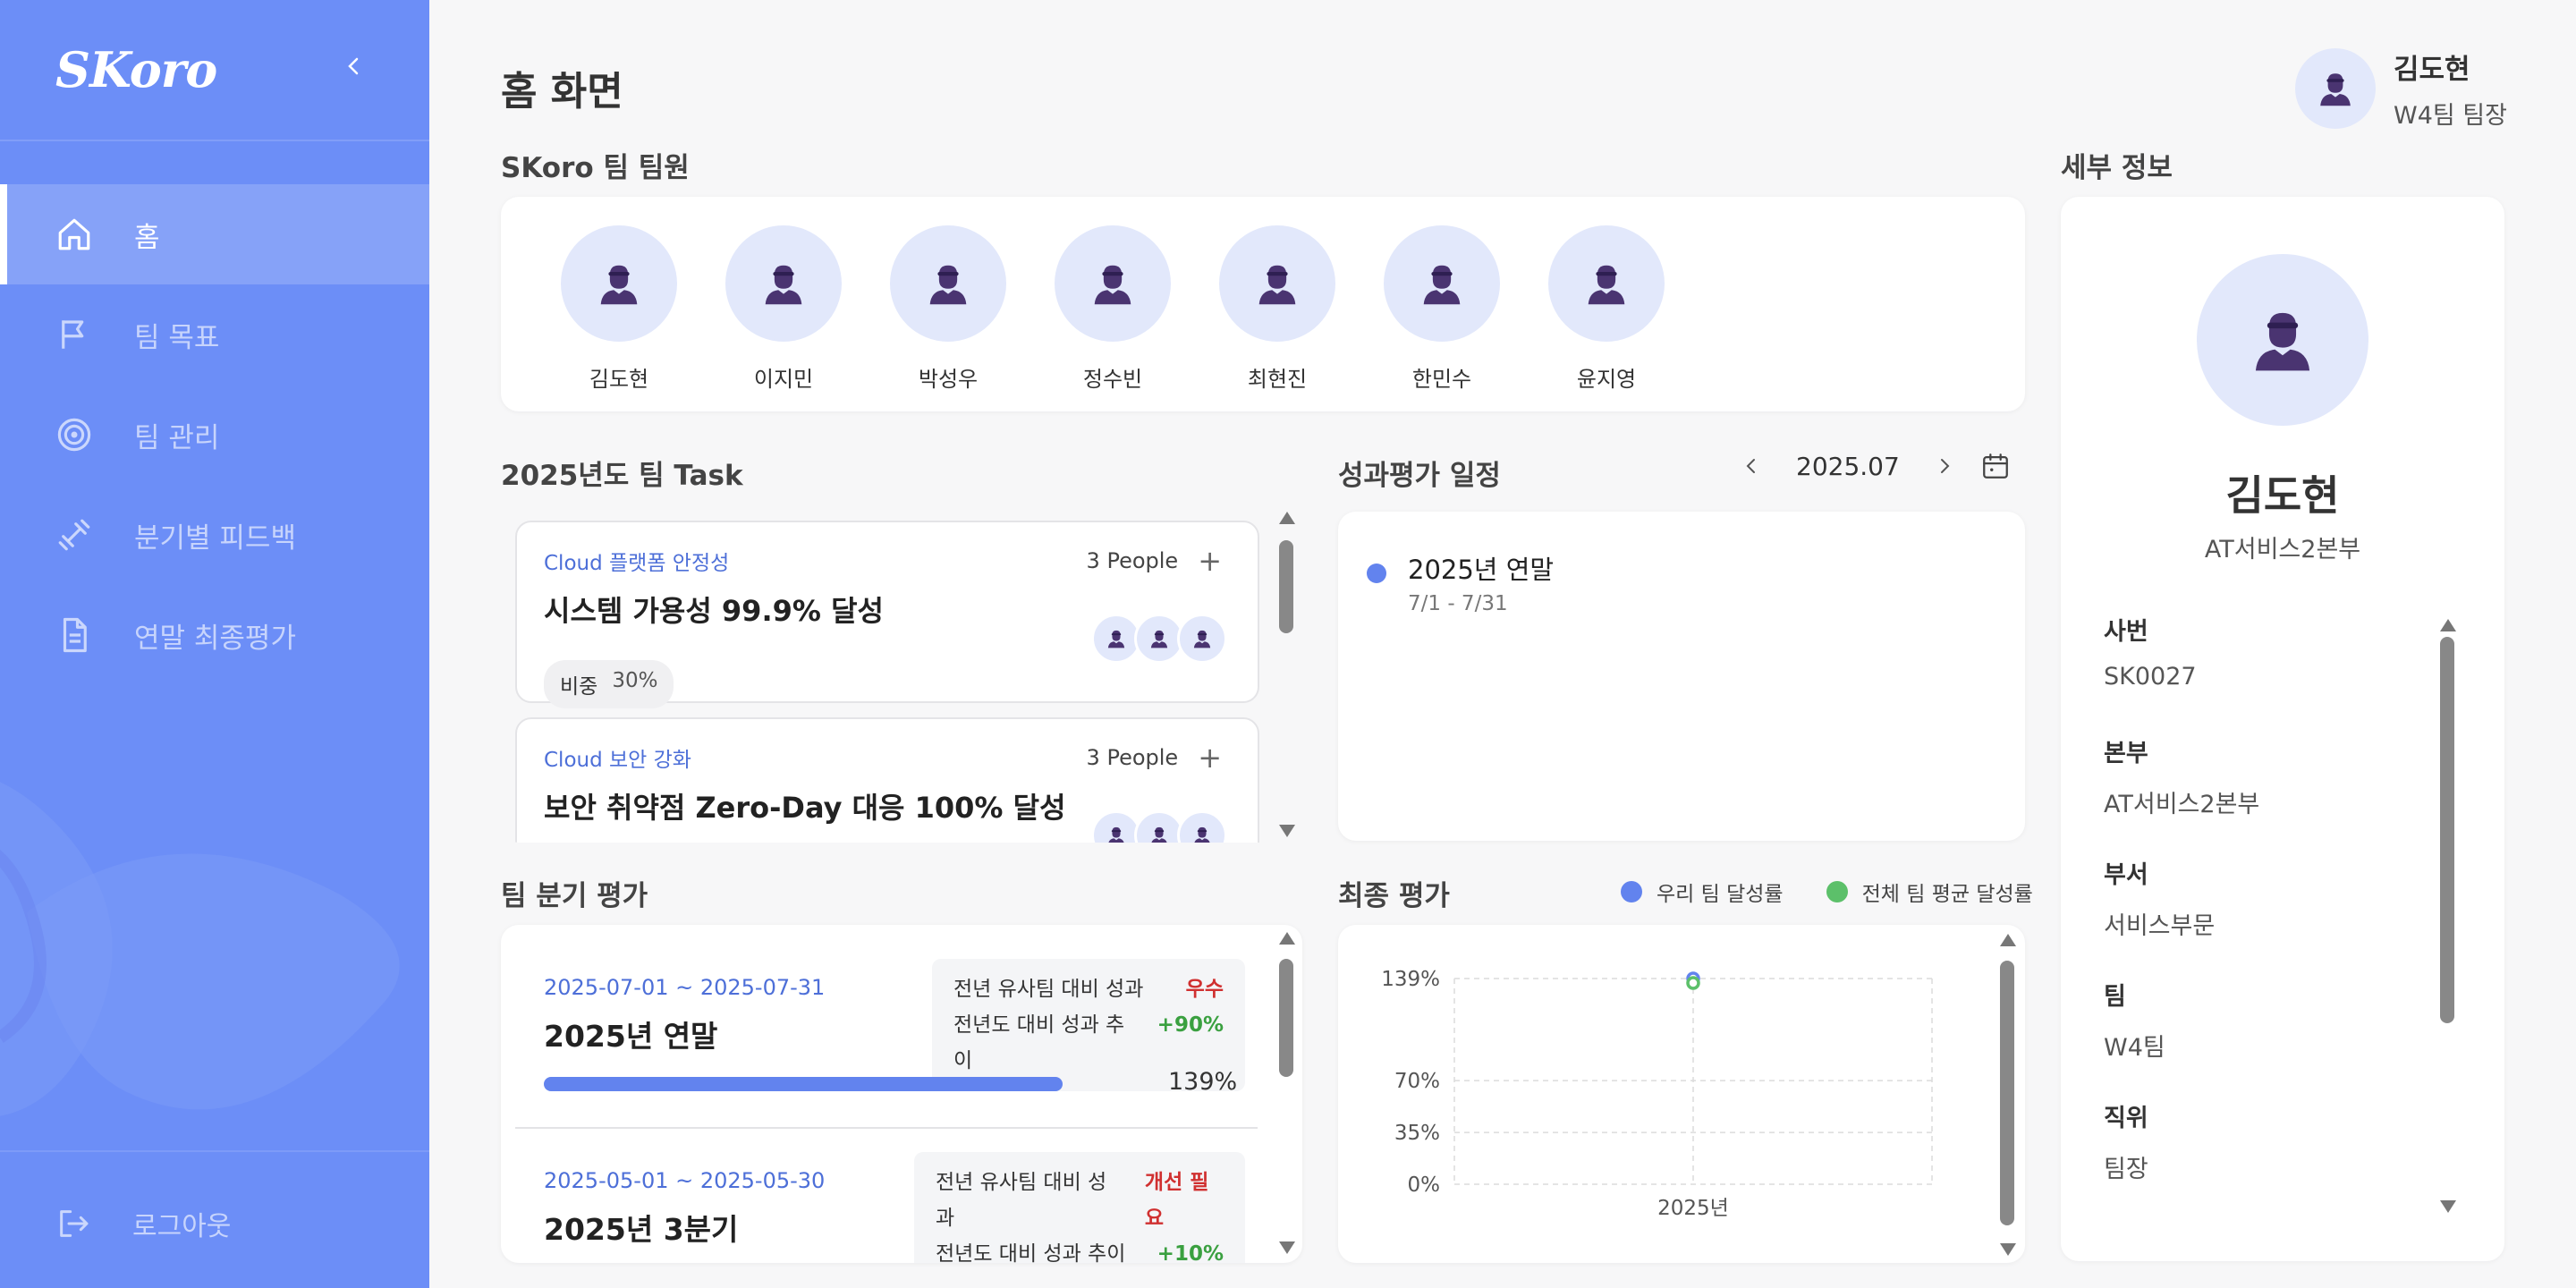 Image resolution: width=2576 pixels, height=1288 pixels. Describe the element at coordinates (1693, 983) in the screenshot. I see `chart-point` at that location.